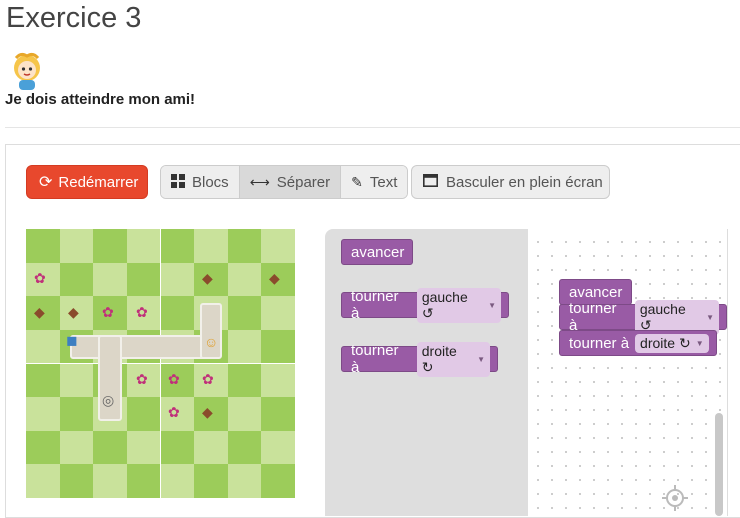  I want to click on grid-icon, so click(178, 182).